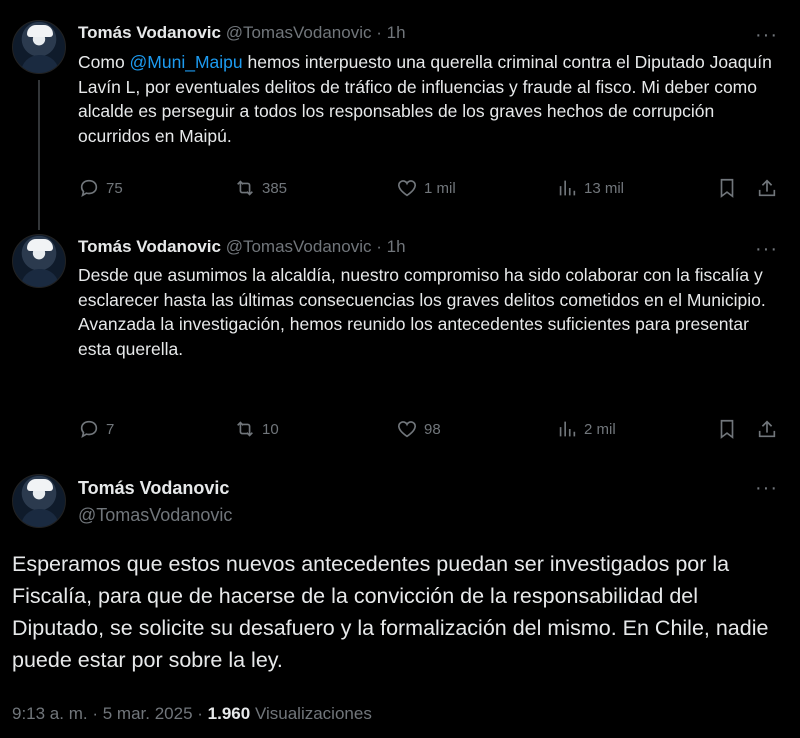 The height and width of the screenshot is (738, 800). What do you see at coordinates (600, 429) in the screenshot?
I see `views-count: 2 mil` at bounding box center [600, 429].